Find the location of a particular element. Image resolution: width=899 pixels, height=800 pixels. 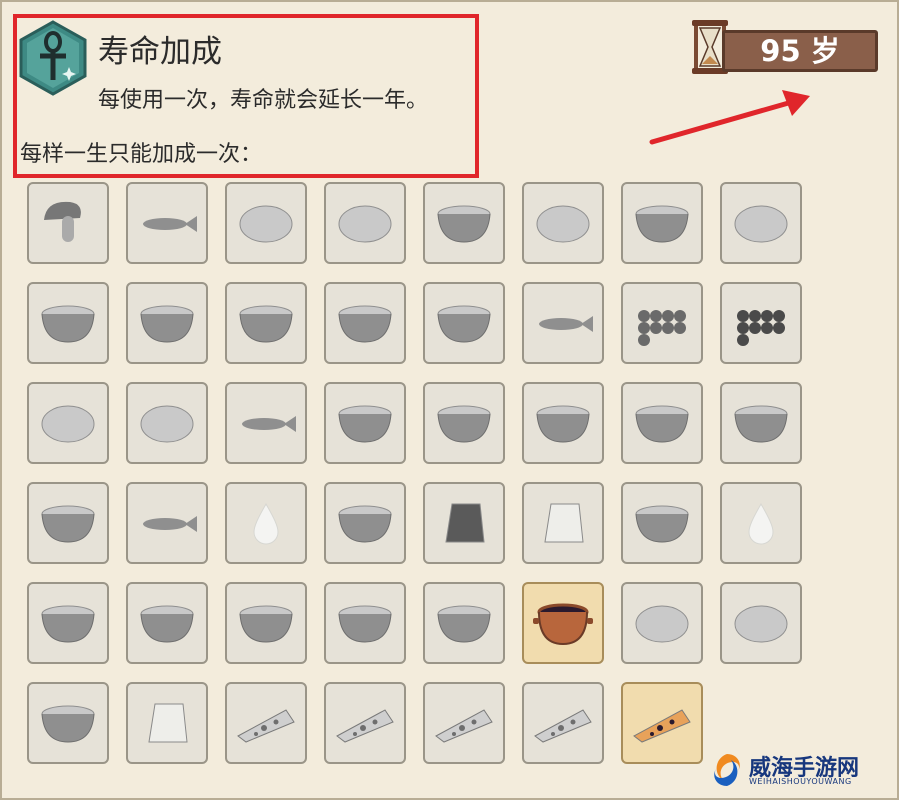

food-slot-smoked-meat is located at coordinates (167, 423).